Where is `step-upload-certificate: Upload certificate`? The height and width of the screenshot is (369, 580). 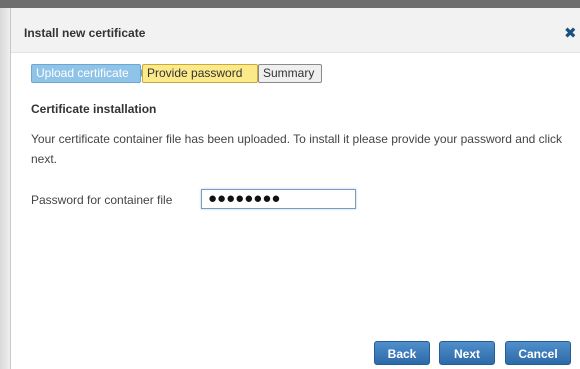
step-upload-certificate: Upload certificate is located at coordinates (86, 73).